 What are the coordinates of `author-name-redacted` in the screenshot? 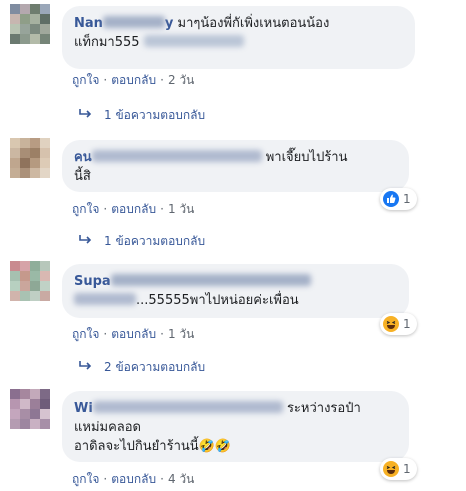 It's located at (105, 299).